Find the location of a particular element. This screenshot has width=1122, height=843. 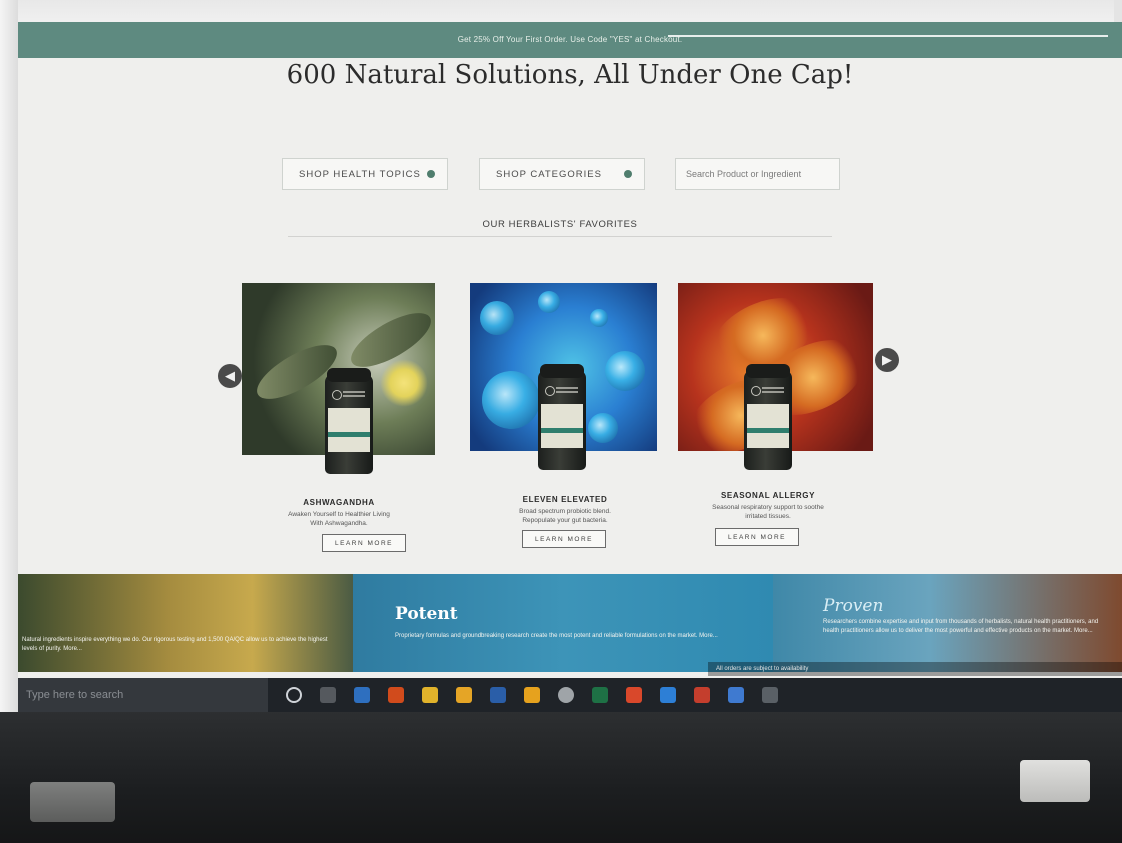

feature-proven-title: Proven is located at coordinates (853, 606).